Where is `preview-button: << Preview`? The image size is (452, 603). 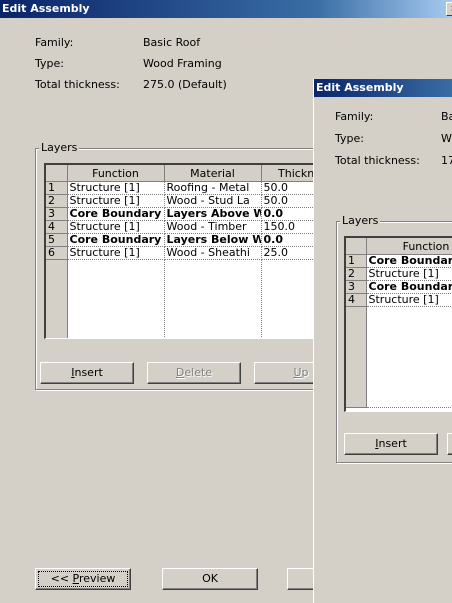 preview-button: << Preview is located at coordinates (83, 579).